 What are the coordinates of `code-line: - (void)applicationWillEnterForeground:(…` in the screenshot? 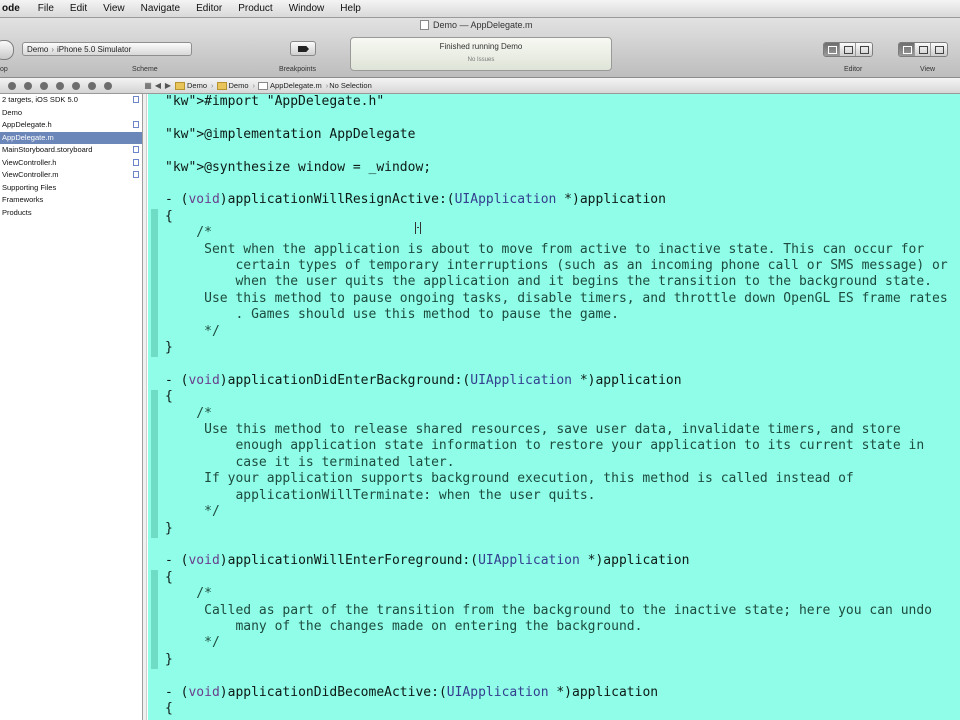 It's located at (556, 561).